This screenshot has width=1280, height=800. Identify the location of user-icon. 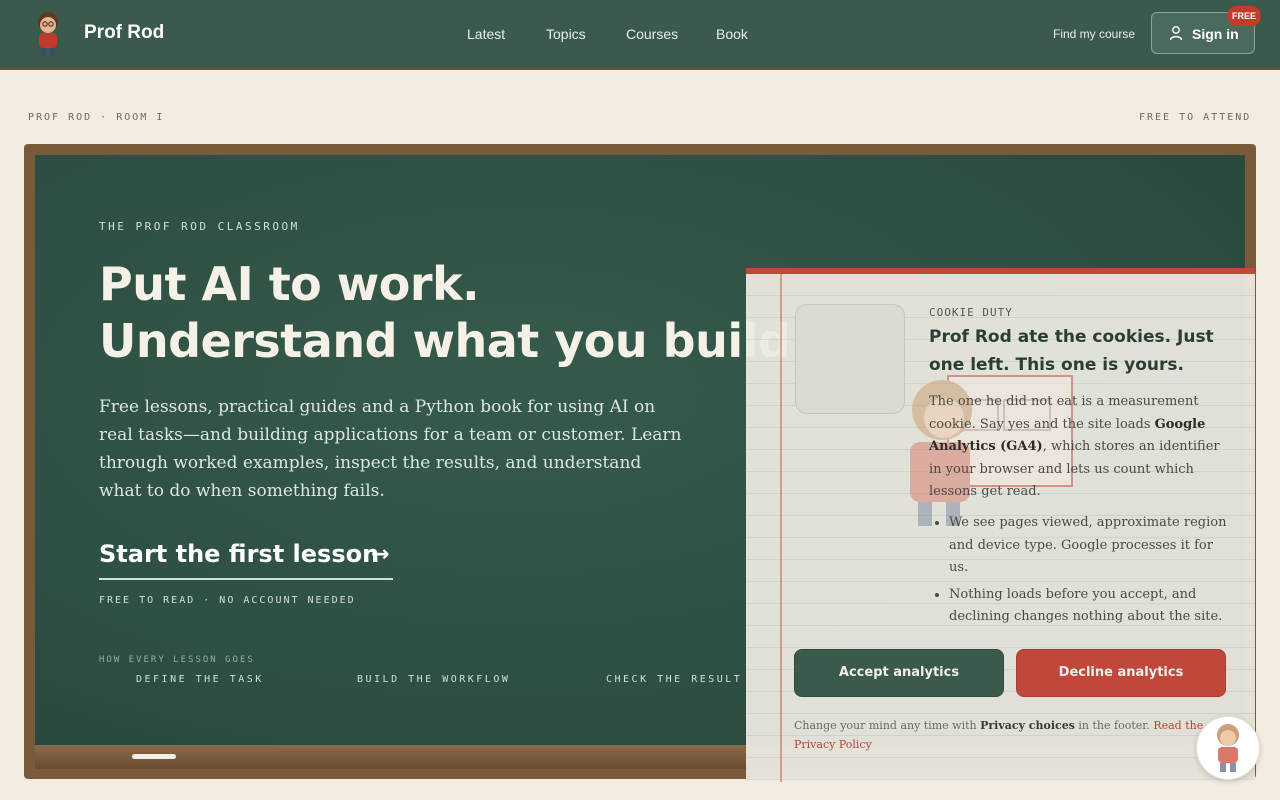
(1176, 33).